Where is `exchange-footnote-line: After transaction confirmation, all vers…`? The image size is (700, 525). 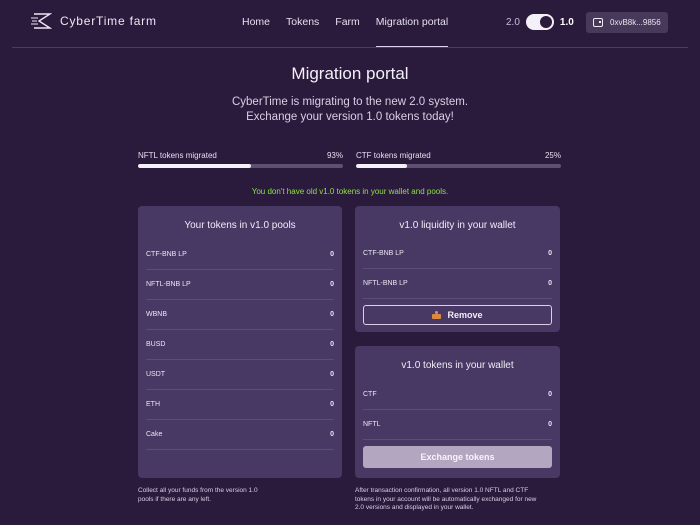
exchange-footnote-line: After transaction confirmation, all vers… is located at coordinates (442, 490).